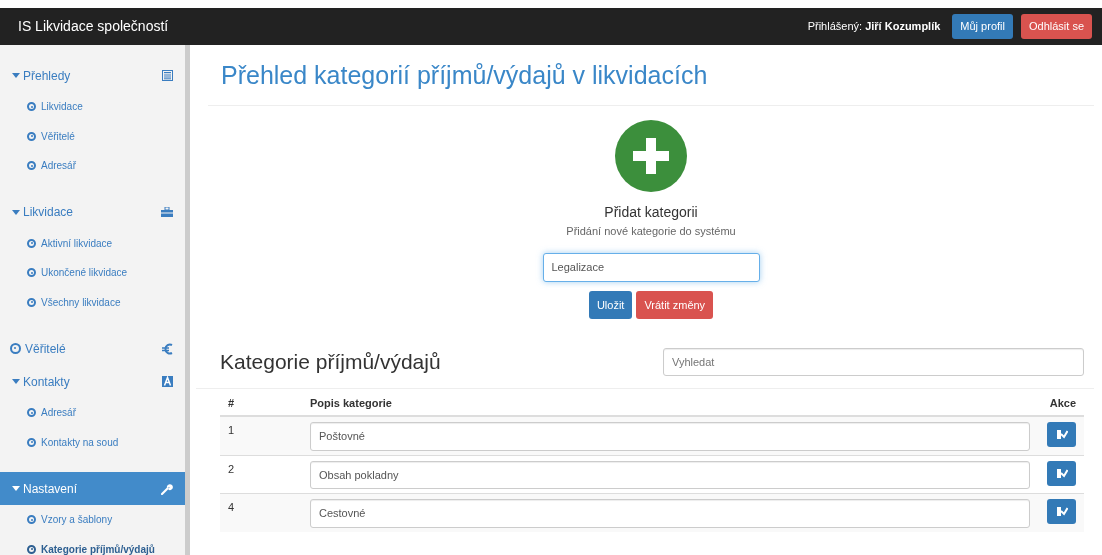 Image resolution: width=1102 pixels, height=555 pixels. Describe the element at coordinates (92, 107) in the screenshot. I see `sidebar-subitem: Likvidace` at that location.